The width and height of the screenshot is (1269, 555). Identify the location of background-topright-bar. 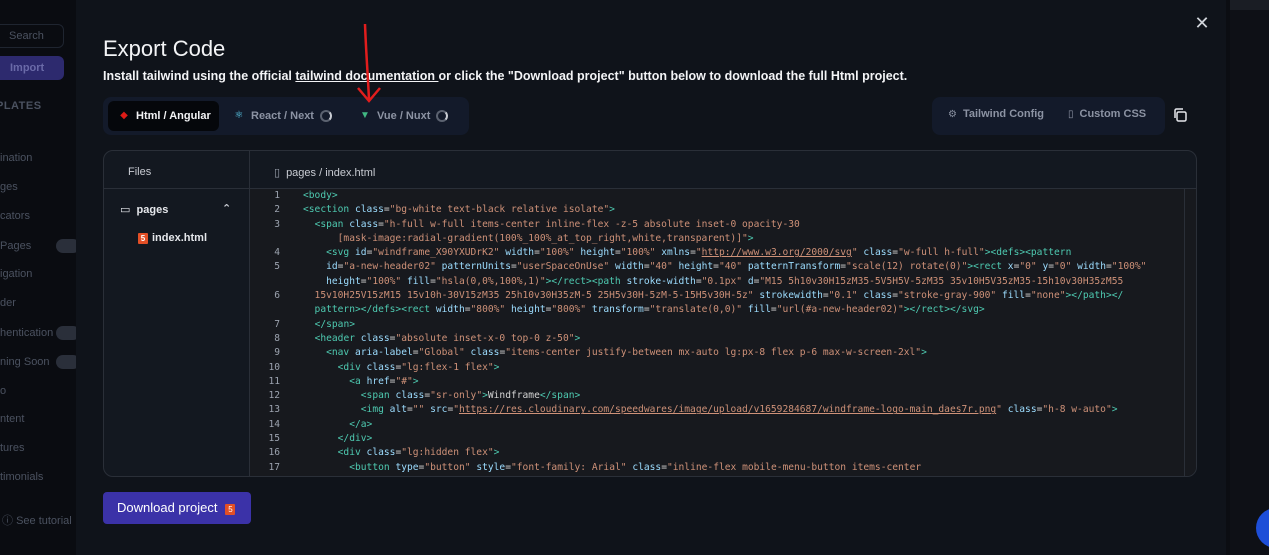
(1249, 5).